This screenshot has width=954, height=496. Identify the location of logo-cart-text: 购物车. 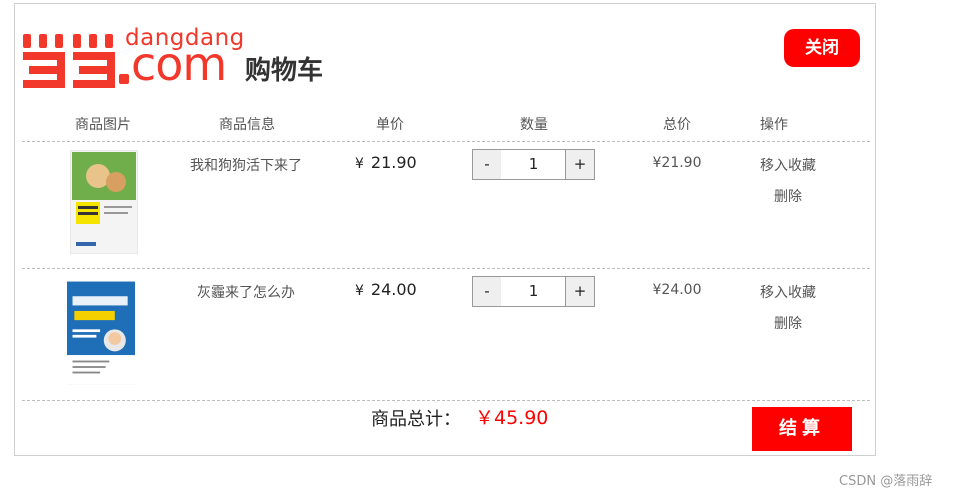
(284, 71).